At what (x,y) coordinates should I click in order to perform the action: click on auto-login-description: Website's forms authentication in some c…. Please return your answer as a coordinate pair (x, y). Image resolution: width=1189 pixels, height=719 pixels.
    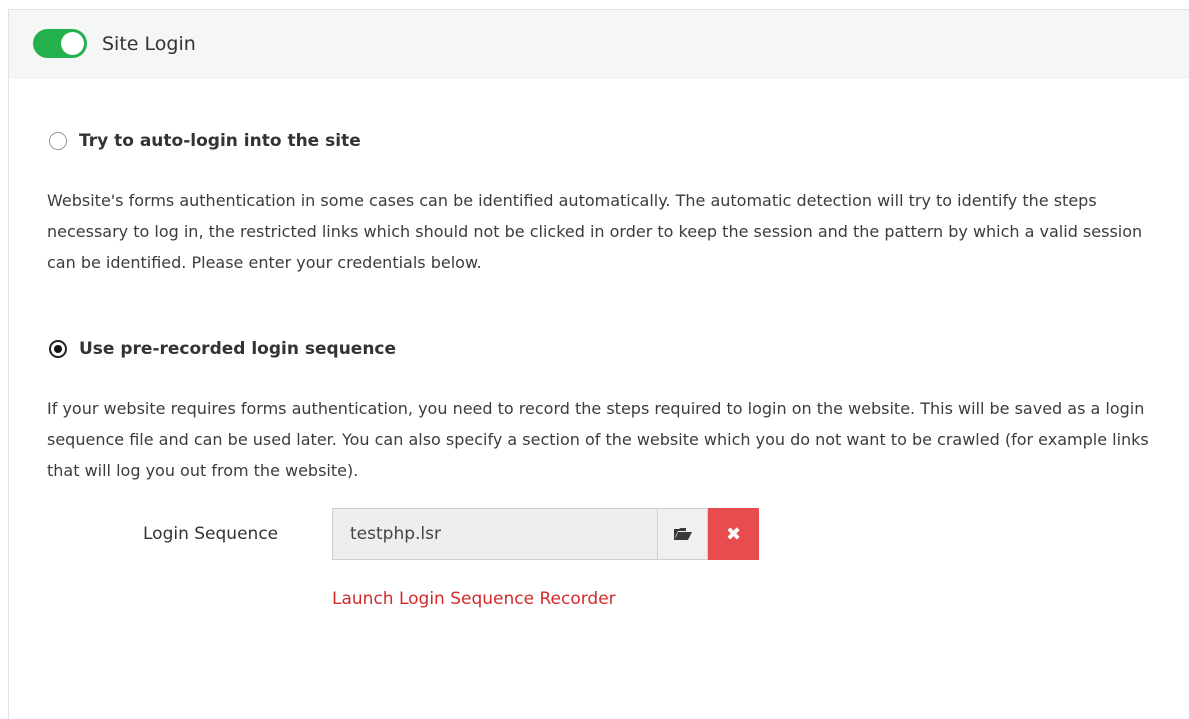
    Looking at the image, I should click on (595, 231).